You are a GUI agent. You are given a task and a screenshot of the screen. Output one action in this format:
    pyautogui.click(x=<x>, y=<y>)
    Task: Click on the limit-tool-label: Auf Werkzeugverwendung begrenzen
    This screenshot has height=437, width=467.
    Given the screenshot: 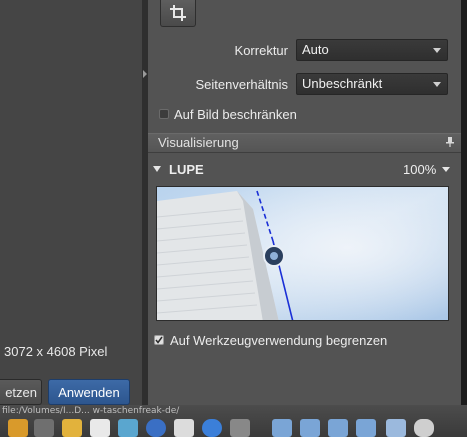 What is the action you would take?
    pyautogui.click(x=279, y=340)
    